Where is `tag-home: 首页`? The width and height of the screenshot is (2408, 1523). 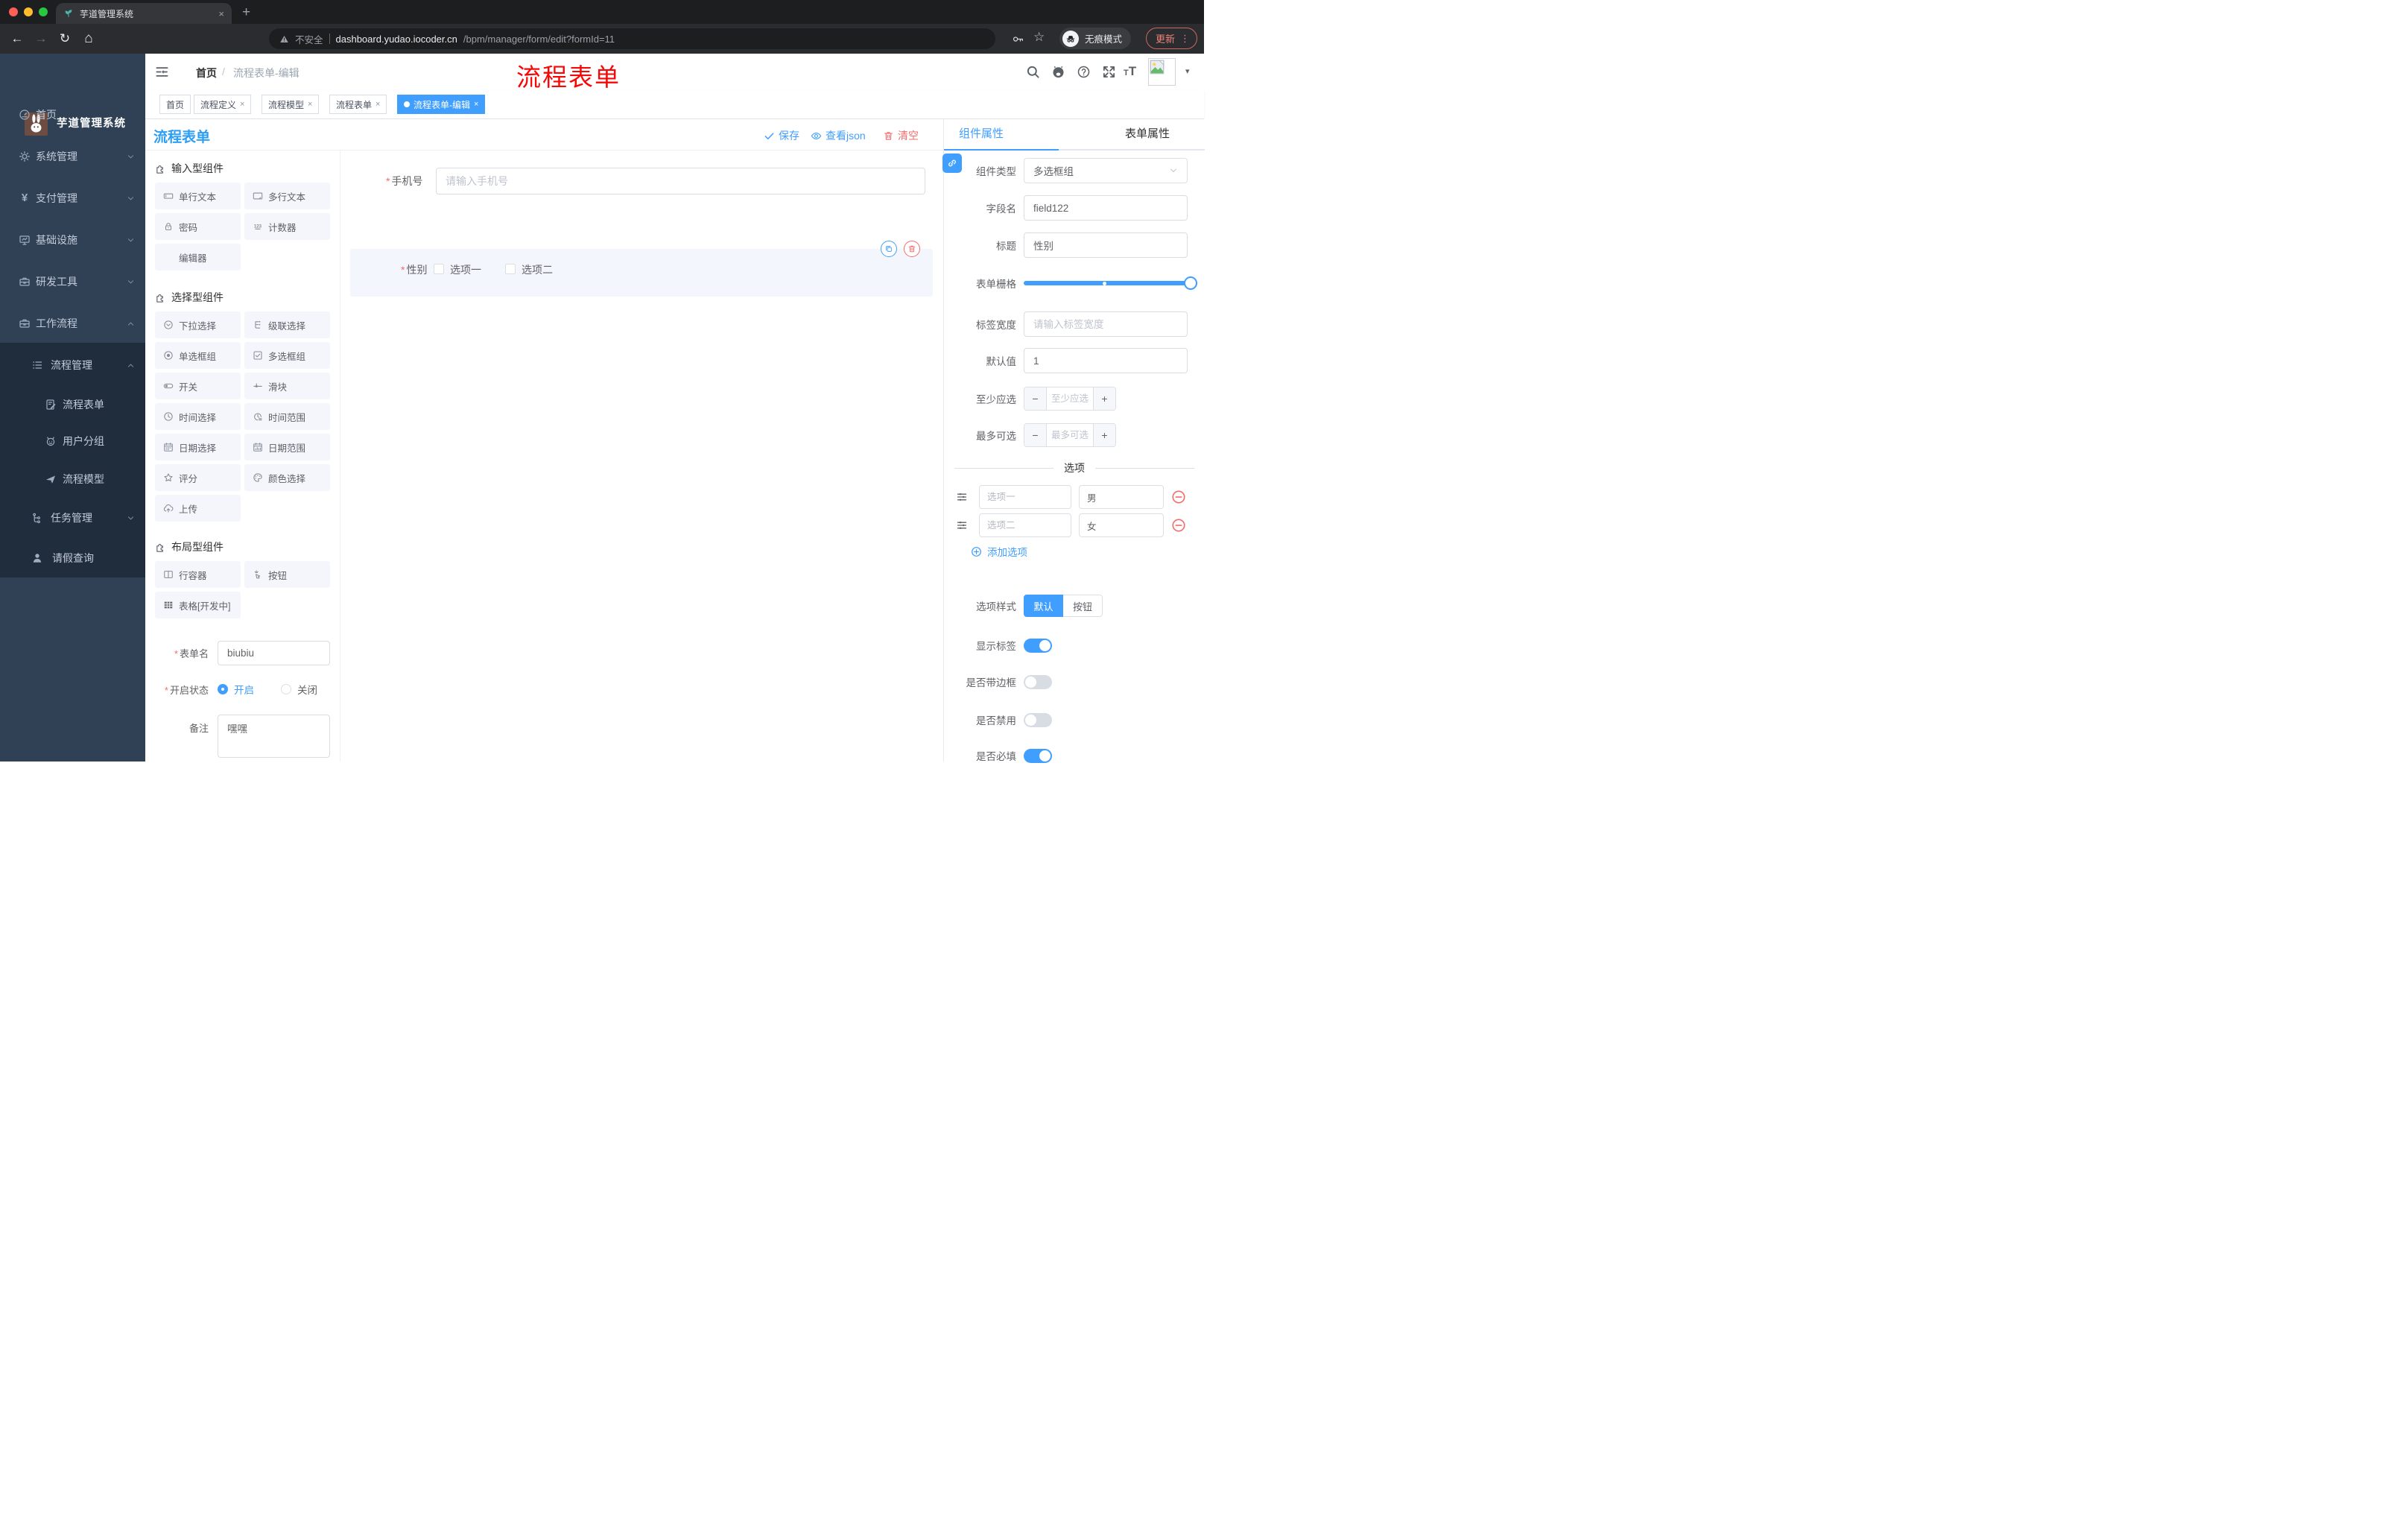 tag-home: 首页 is located at coordinates (175, 105).